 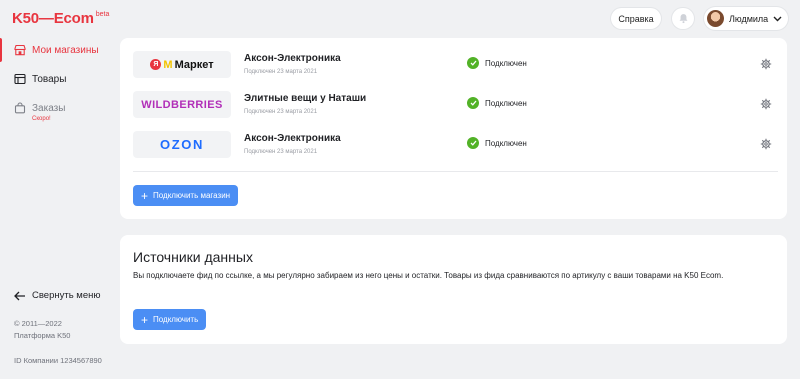 I want to click on logo-text: K50—Ecom, so click(x=53, y=18).